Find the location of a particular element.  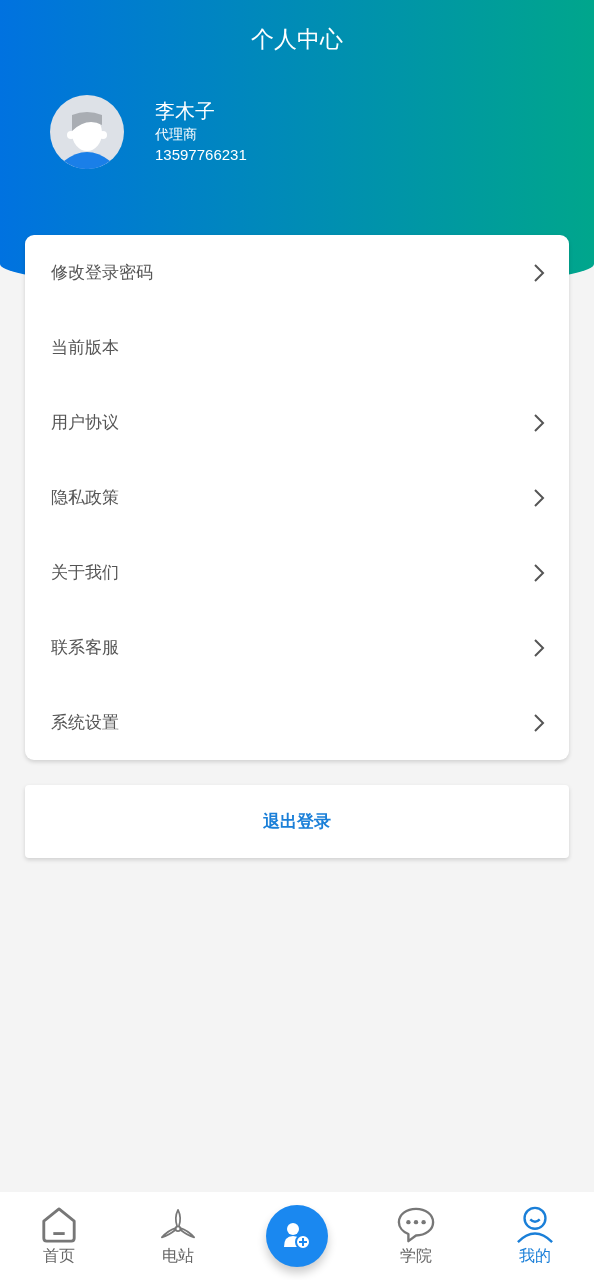

add-user-icon is located at coordinates (297, 1236).